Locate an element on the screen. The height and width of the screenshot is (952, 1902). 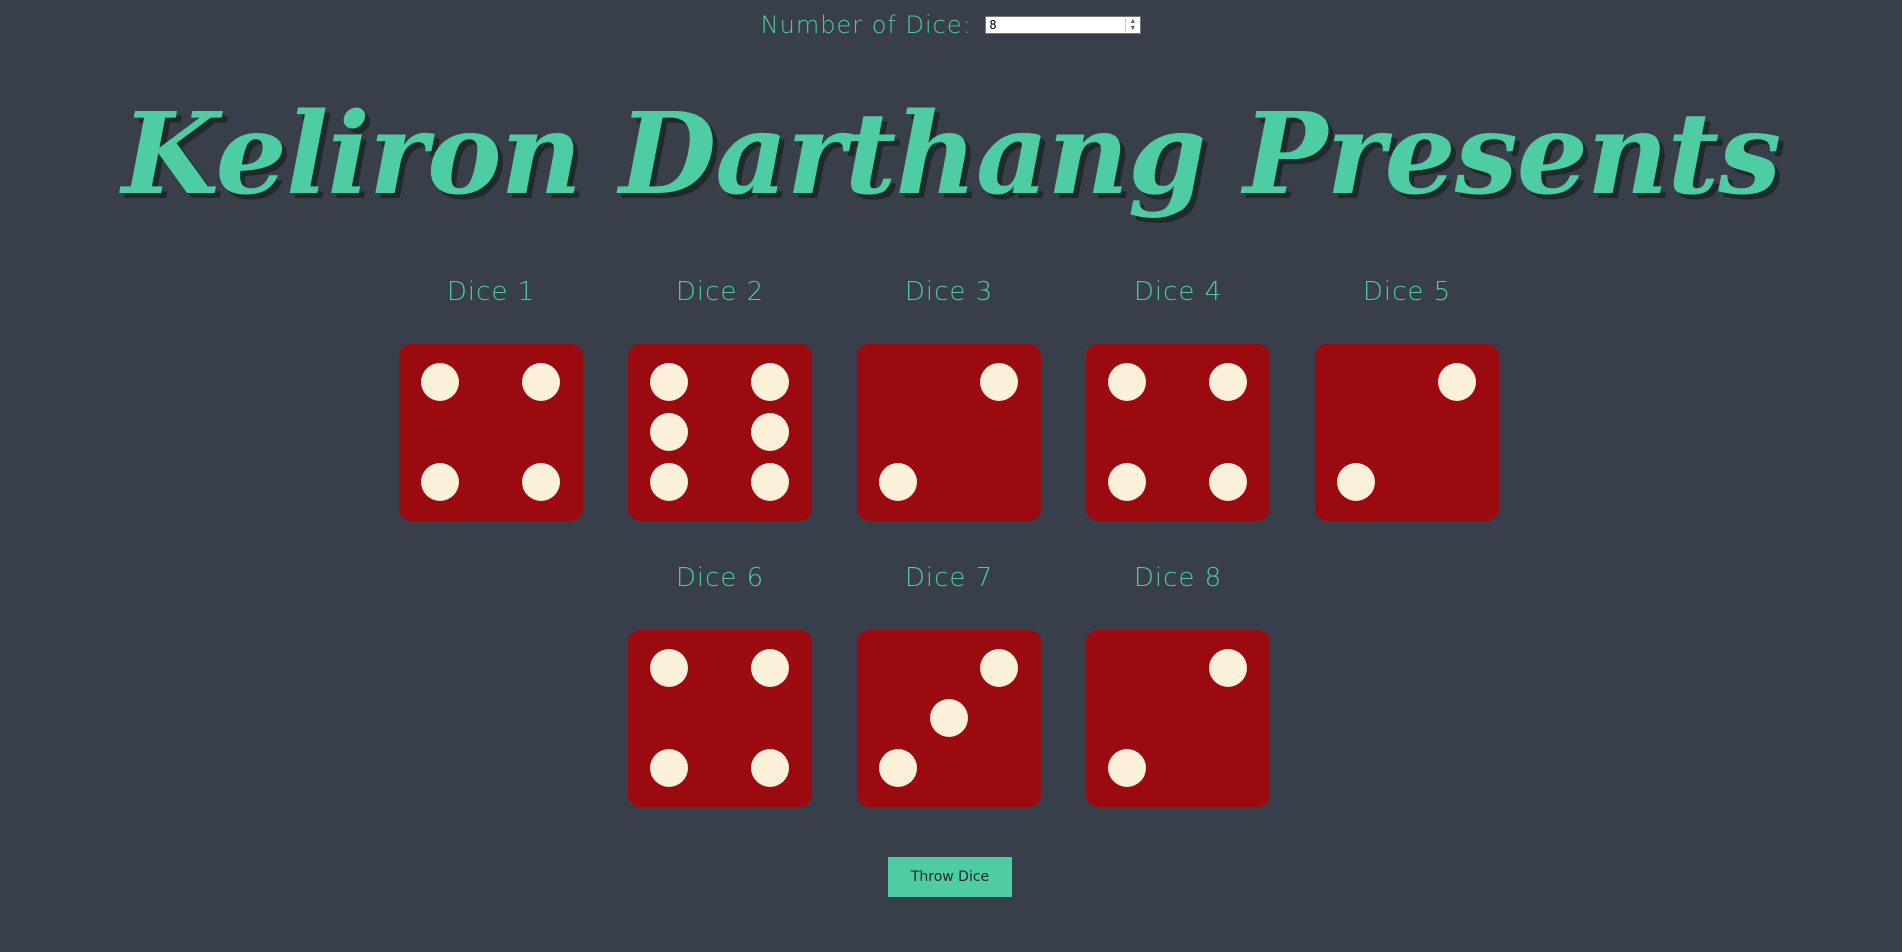
spin-buttons: ▲ ▼ is located at coordinates (1132, 25).